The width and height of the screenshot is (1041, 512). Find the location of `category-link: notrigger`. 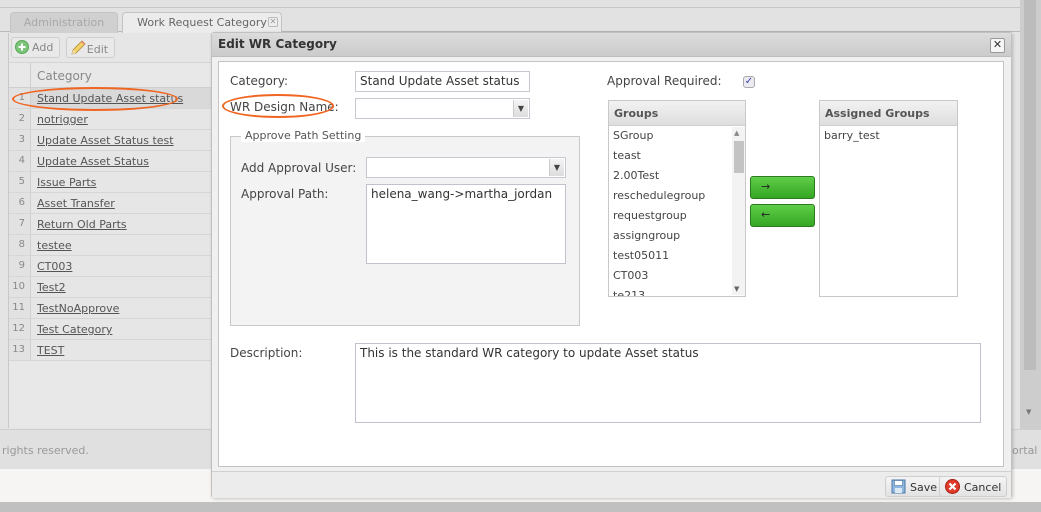

category-link: notrigger is located at coordinates (62, 119).